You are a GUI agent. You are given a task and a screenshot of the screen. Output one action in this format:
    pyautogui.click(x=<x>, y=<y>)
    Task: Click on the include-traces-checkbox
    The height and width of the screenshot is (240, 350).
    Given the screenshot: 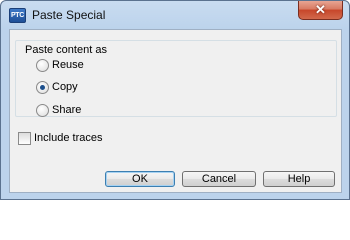 What is the action you would take?
    pyautogui.click(x=24, y=138)
    